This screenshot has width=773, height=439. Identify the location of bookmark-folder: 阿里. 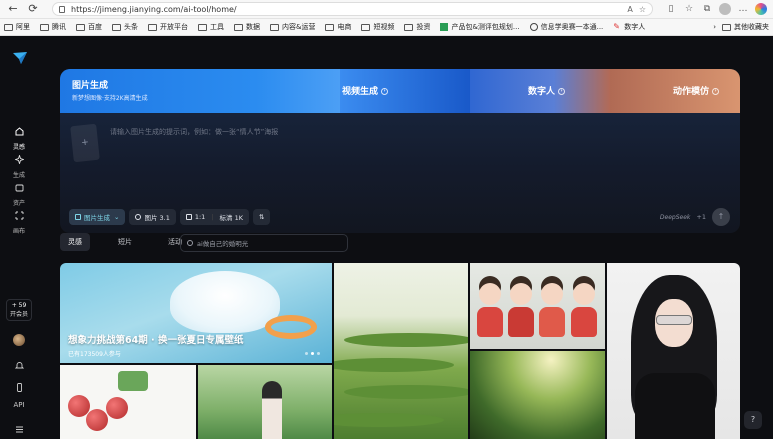
(17, 27).